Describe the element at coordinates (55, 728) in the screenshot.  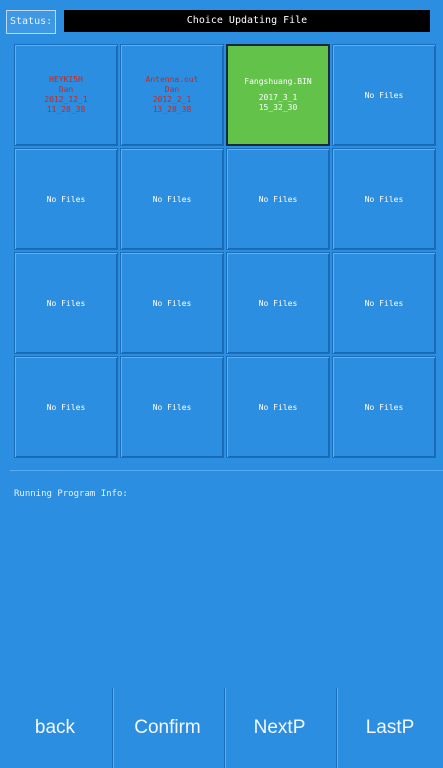
I see `back-button: back` at that location.